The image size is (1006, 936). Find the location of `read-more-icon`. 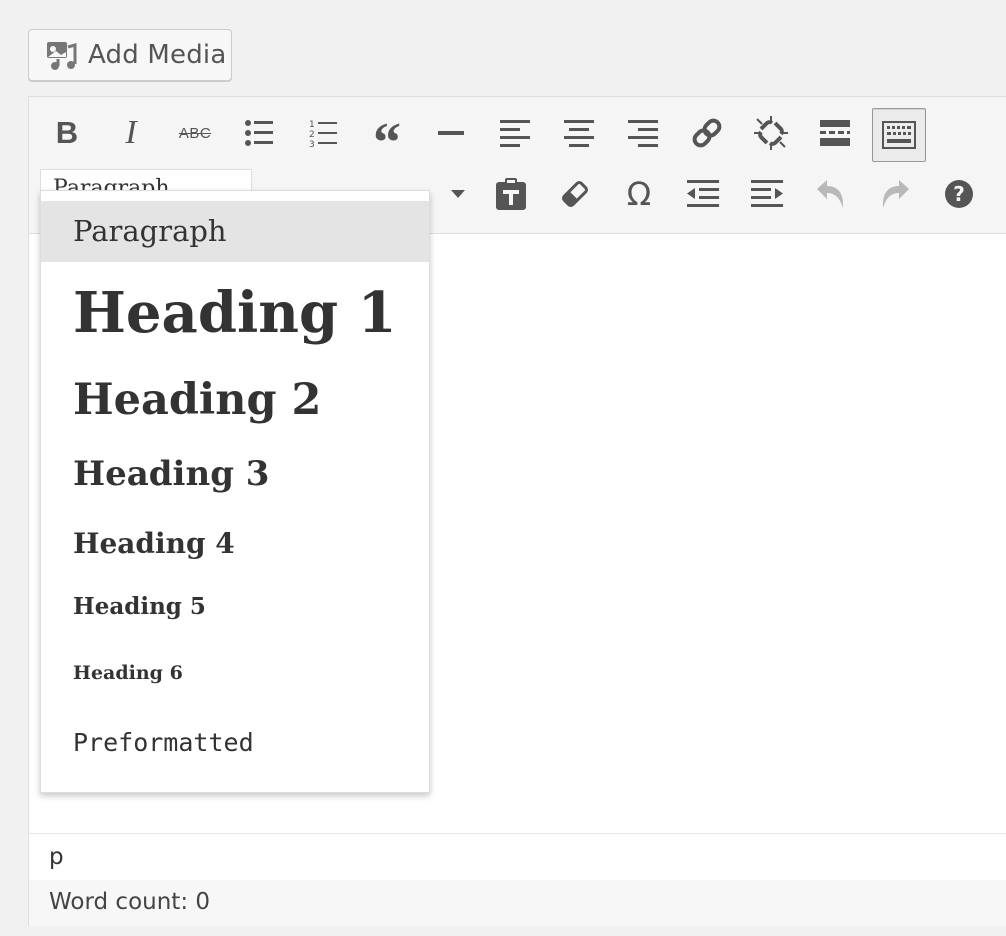

read-more-icon is located at coordinates (835, 133).